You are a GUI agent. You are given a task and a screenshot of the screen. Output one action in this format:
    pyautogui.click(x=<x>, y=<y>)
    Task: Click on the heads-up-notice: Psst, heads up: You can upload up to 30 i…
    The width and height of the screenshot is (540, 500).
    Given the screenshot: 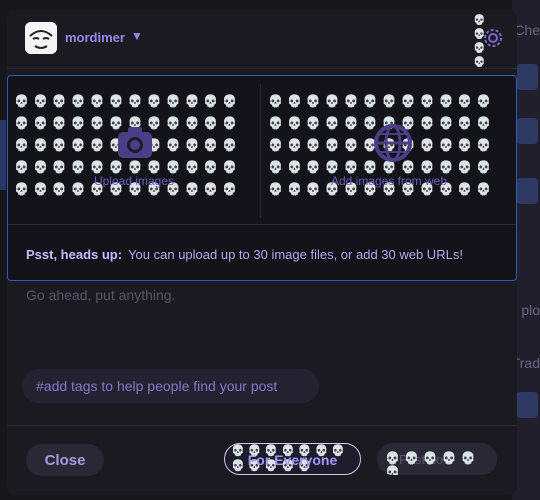 What is the action you would take?
    pyautogui.click(x=262, y=253)
    